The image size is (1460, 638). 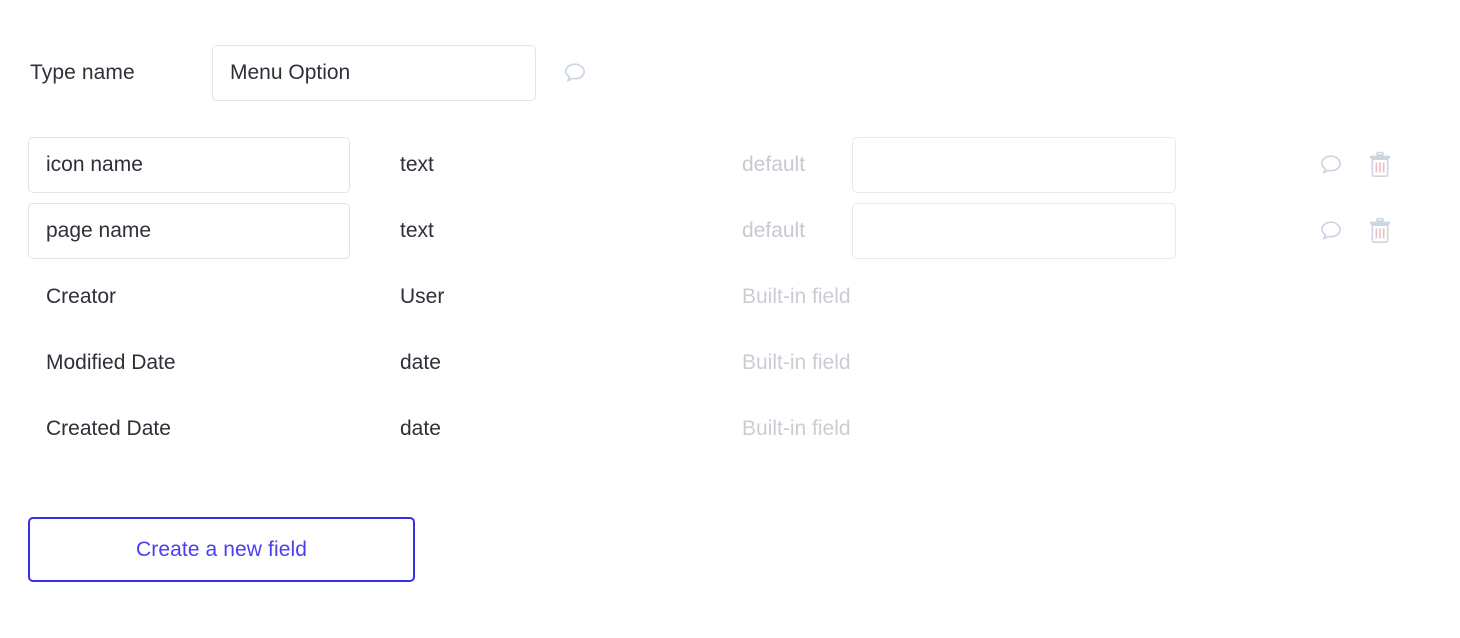 I want to click on type-name-label: Type name, so click(x=82, y=72).